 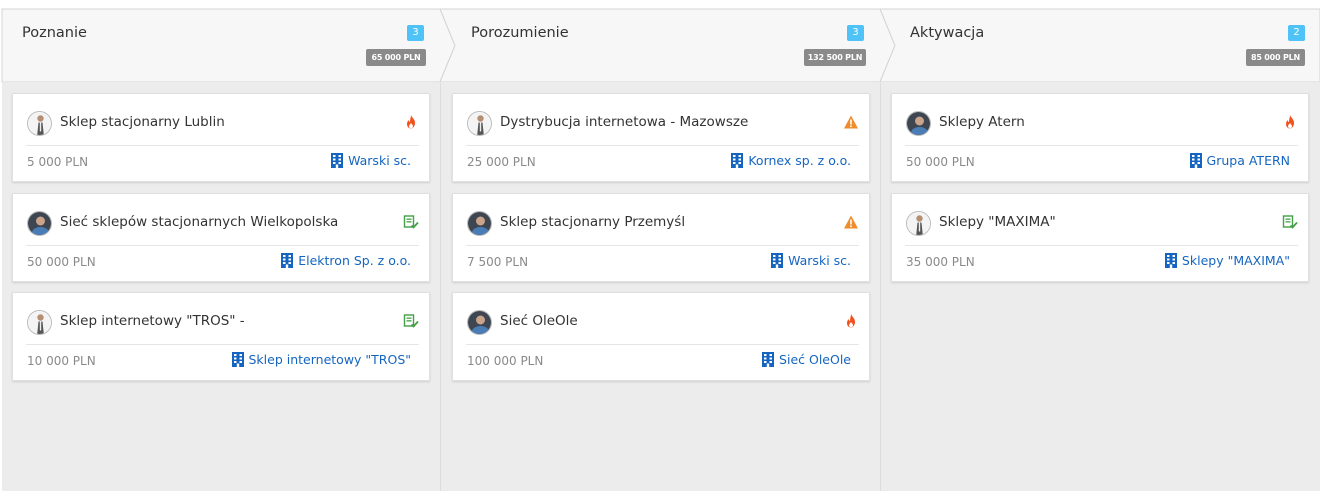 What do you see at coordinates (815, 359) in the screenshot?
I see `company-name: Sieć OleOle` at bounding box center [815, 359].